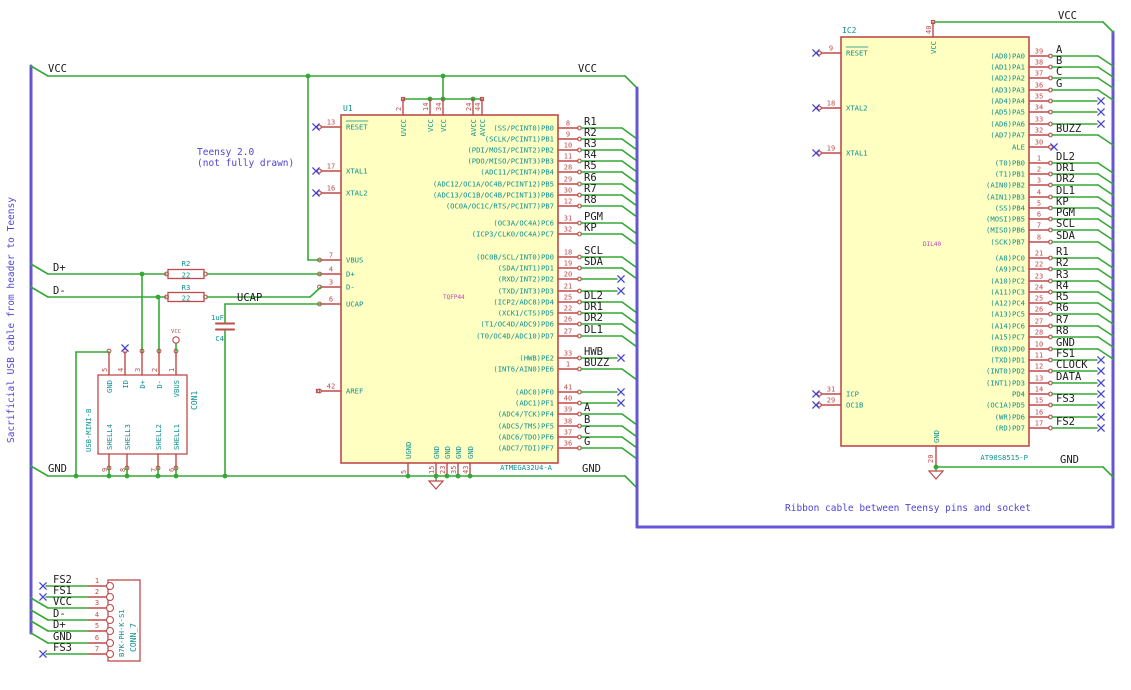 Image resolution: width=1131 pixels, height=690 pixels. Describe the element at coordinates (466, 470) in the screenshot. I see `pin-number: 43` at that location.